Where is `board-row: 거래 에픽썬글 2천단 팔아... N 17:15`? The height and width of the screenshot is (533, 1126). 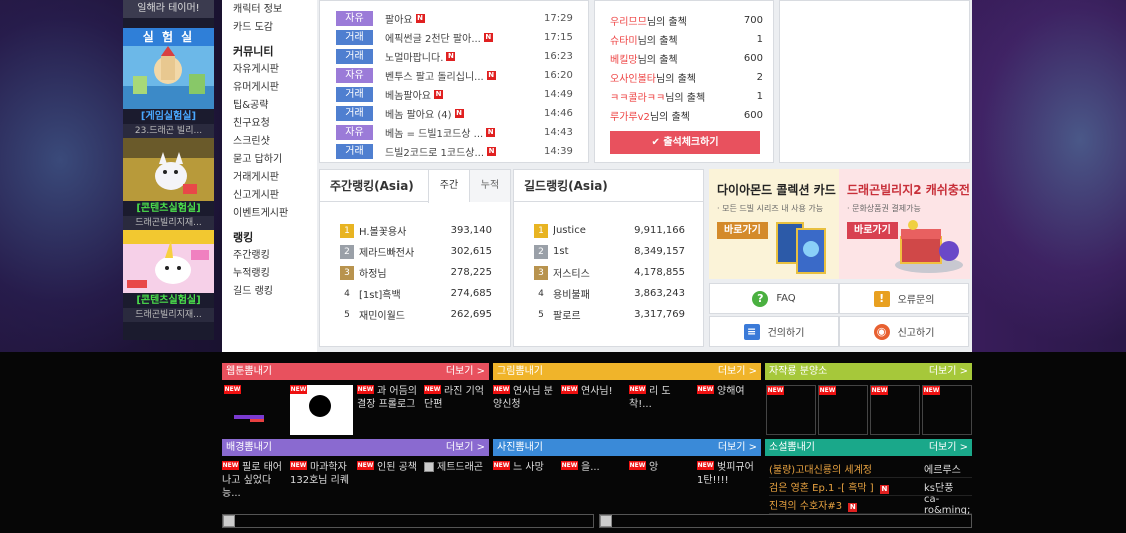 board-row: 거래 에픽썬글 2천단 팔아... N 17:15 is located at coordinates (462, 37).